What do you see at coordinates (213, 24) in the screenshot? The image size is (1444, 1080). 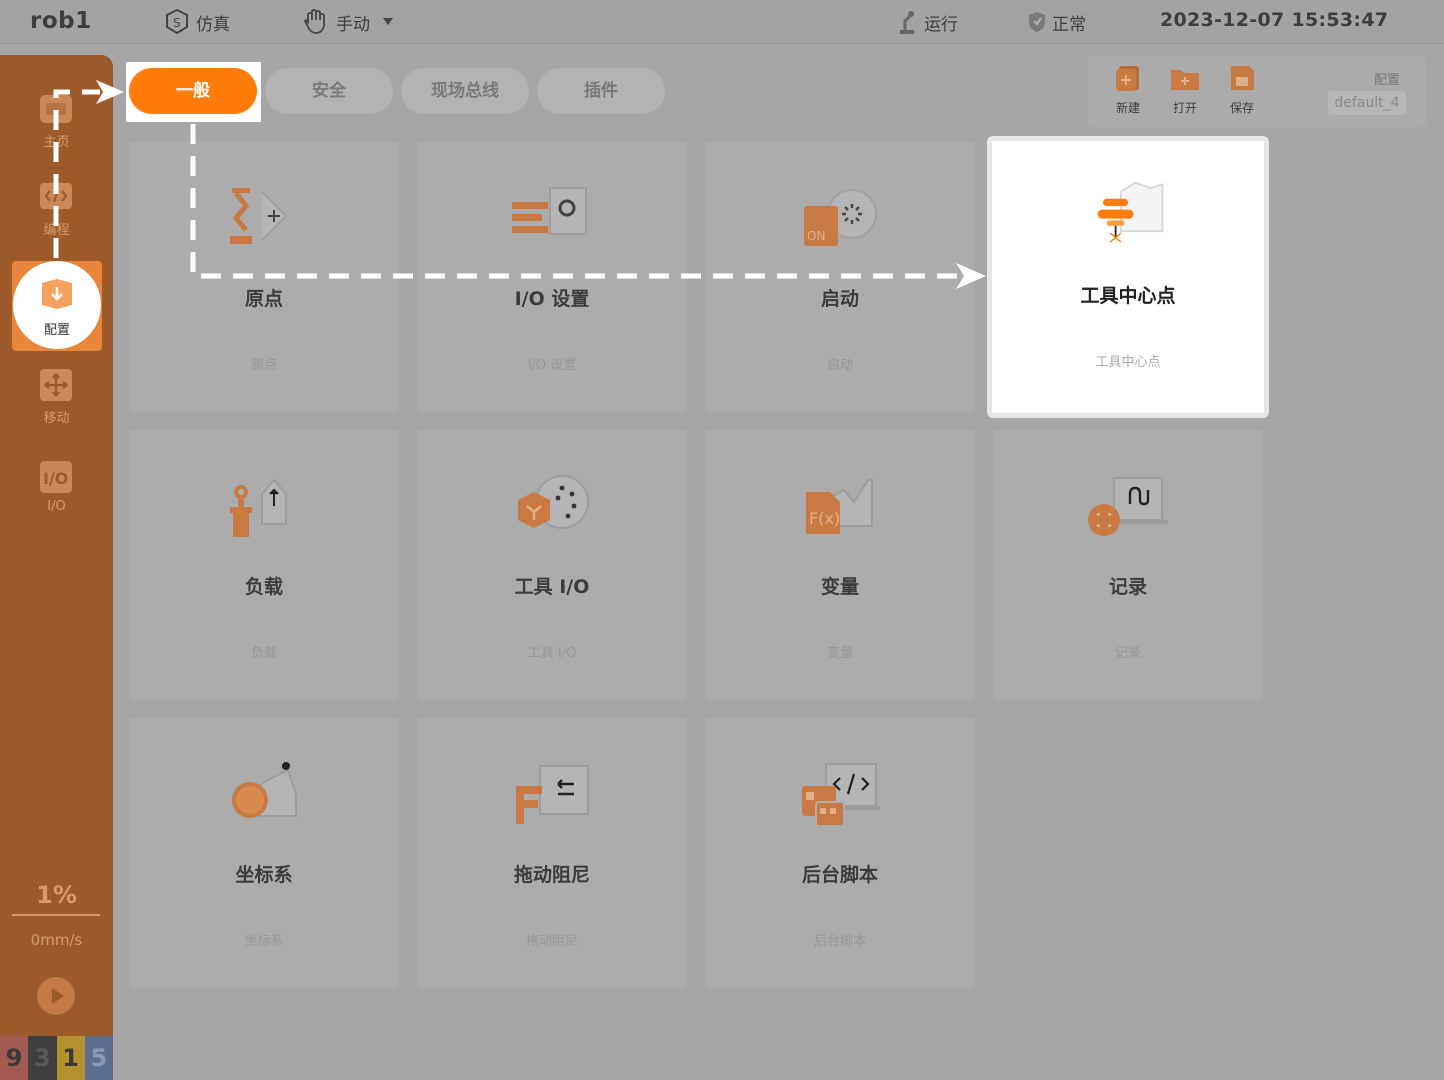 I see `simulation-label: 仿真` at bounding box center [213, 24].